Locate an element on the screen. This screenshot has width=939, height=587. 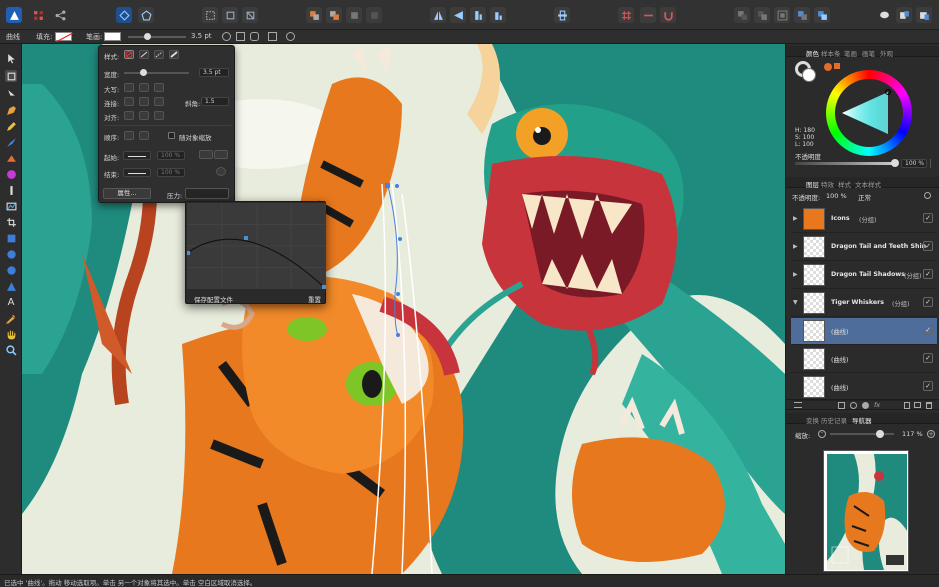
point-transform-icon is located at coordinates (11, 94).